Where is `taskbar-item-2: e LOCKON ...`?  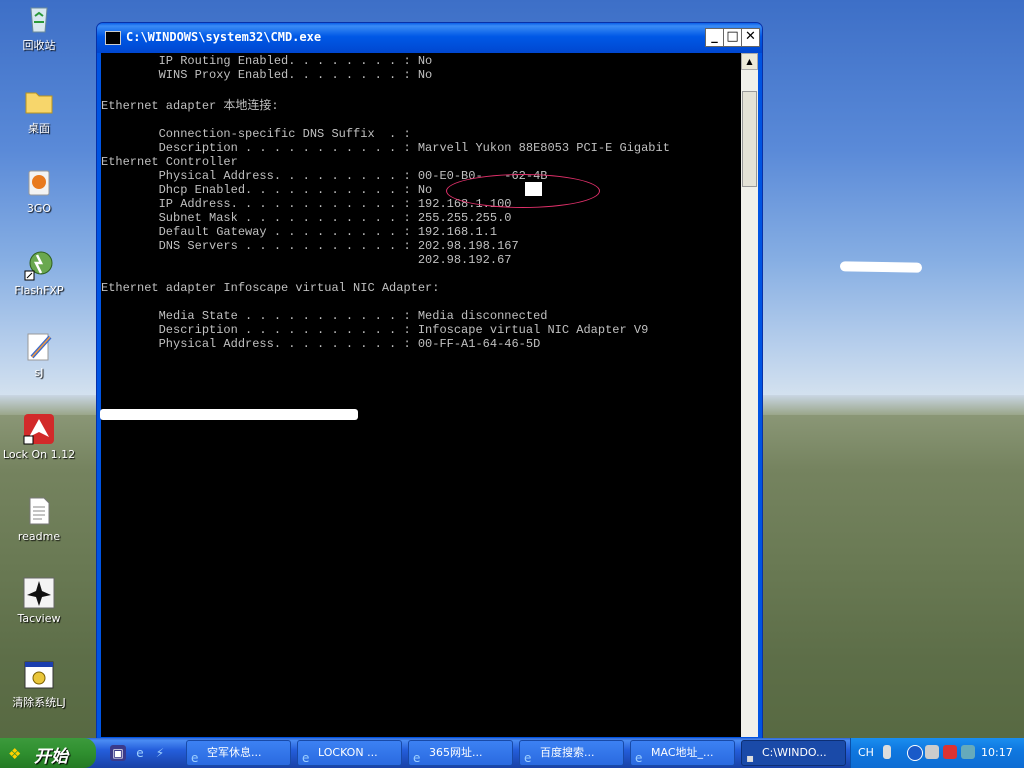
taskbar-item-2: e LOCKON ... is located at coordinates (349, 753).